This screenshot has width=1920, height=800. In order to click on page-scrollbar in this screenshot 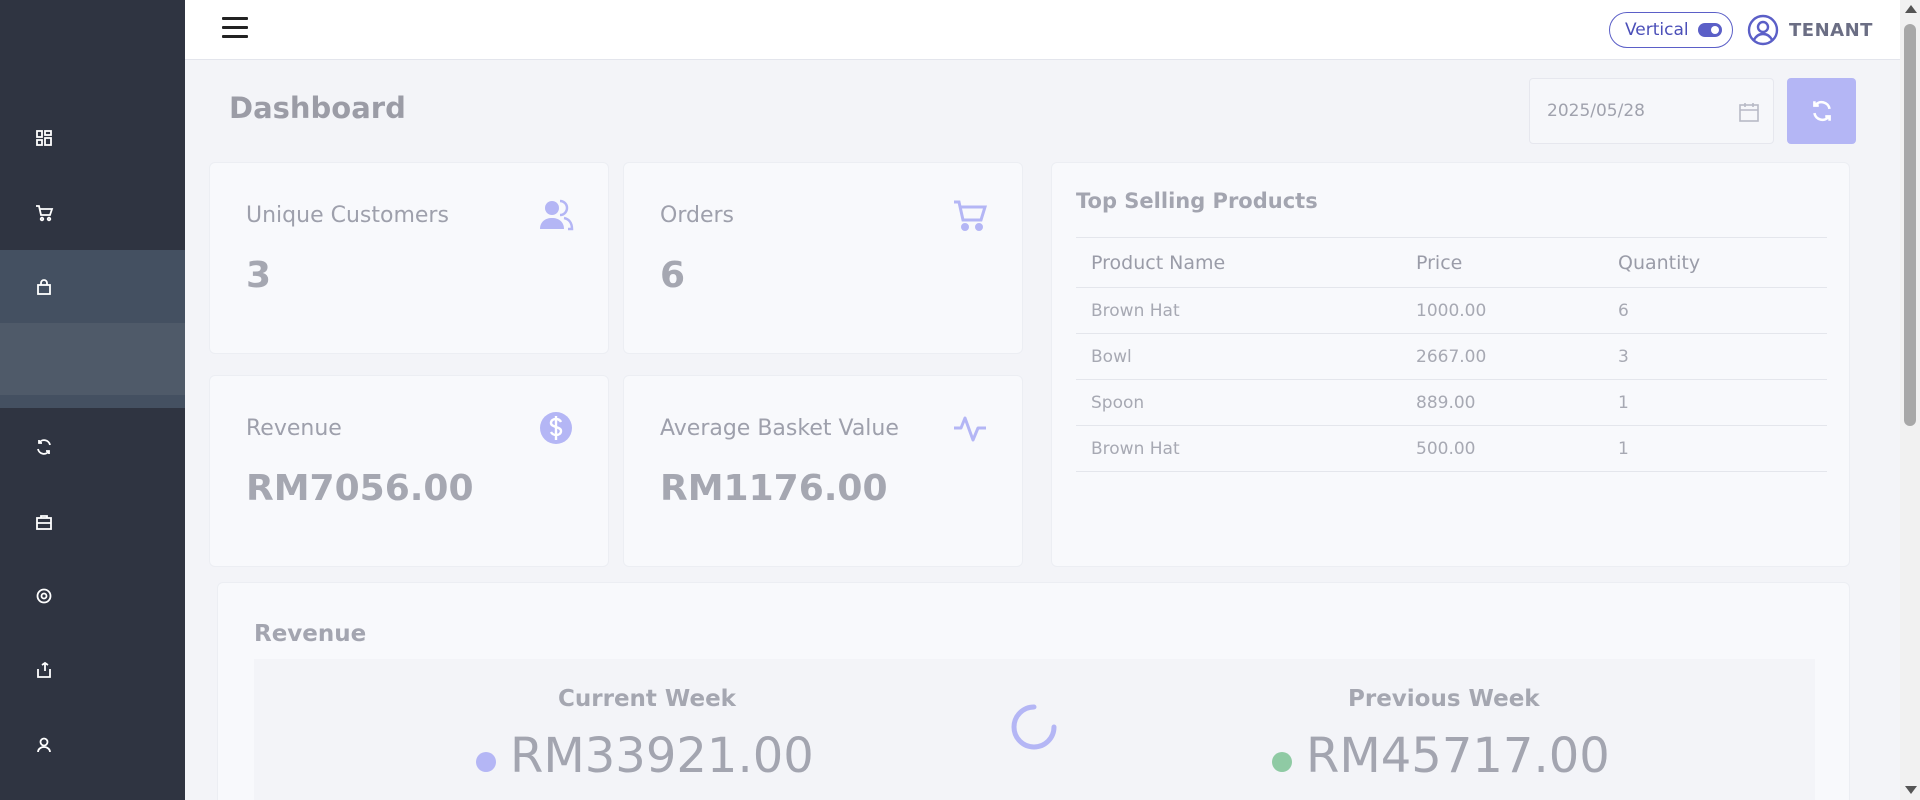, I will do `click(1910, 400)`.